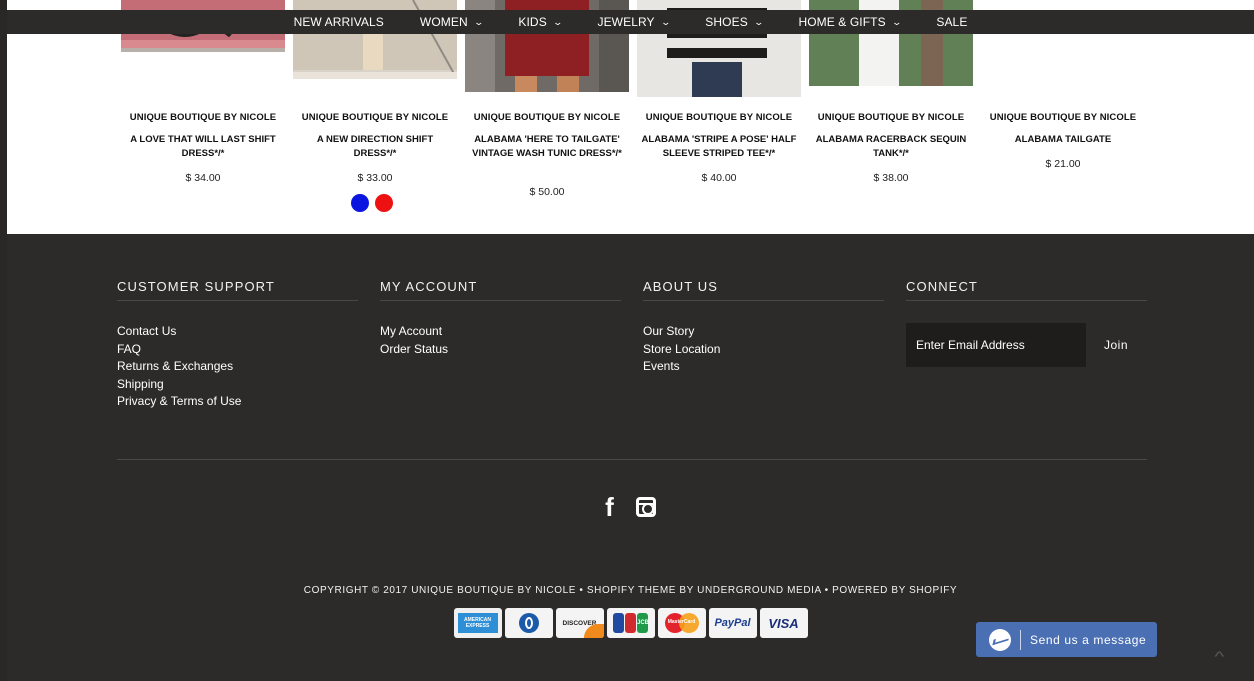 This screenshot has height=681, width=1254. Describe the element at coordinates (237, 332) in the screenshot. I see `footer-link-contact-us: Contact Us` at that location.